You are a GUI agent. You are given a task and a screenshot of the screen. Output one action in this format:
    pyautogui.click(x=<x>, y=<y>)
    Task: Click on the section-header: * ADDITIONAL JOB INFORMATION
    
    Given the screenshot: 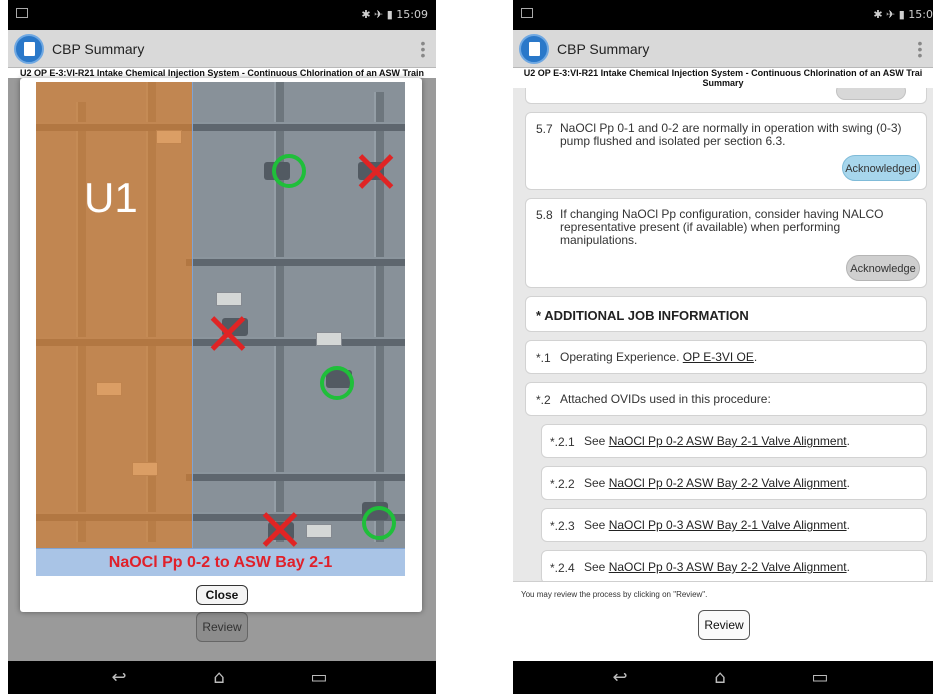 What is the action you would take?
    pyautogui.click(x=642, y=315)
    